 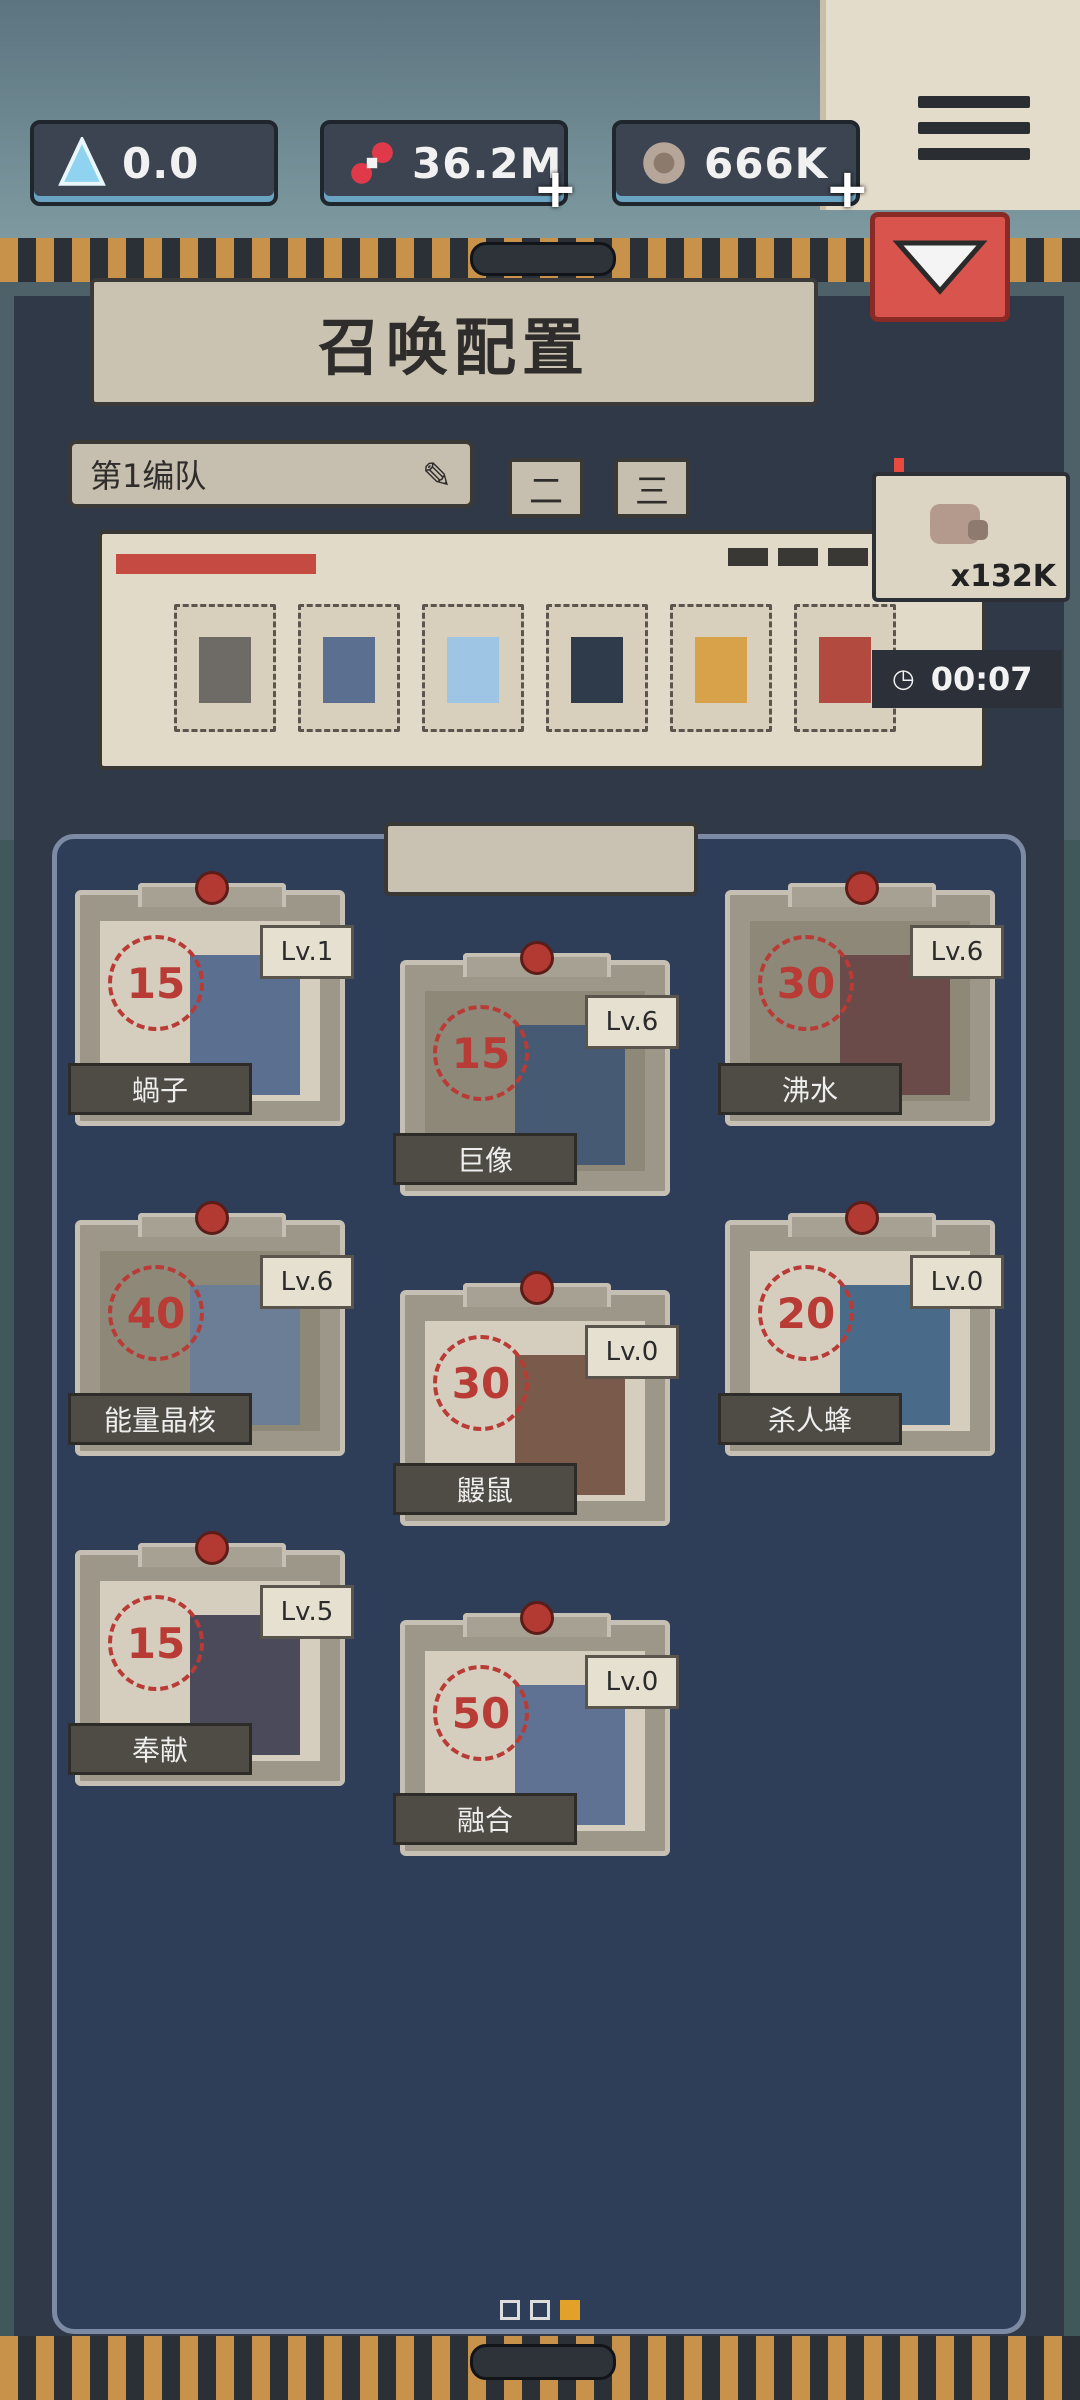 What do you see at coordinates (485, 1489) in the screenshot?
I see `card-name: 鼹鼠` at bounding box center [485, 1489].